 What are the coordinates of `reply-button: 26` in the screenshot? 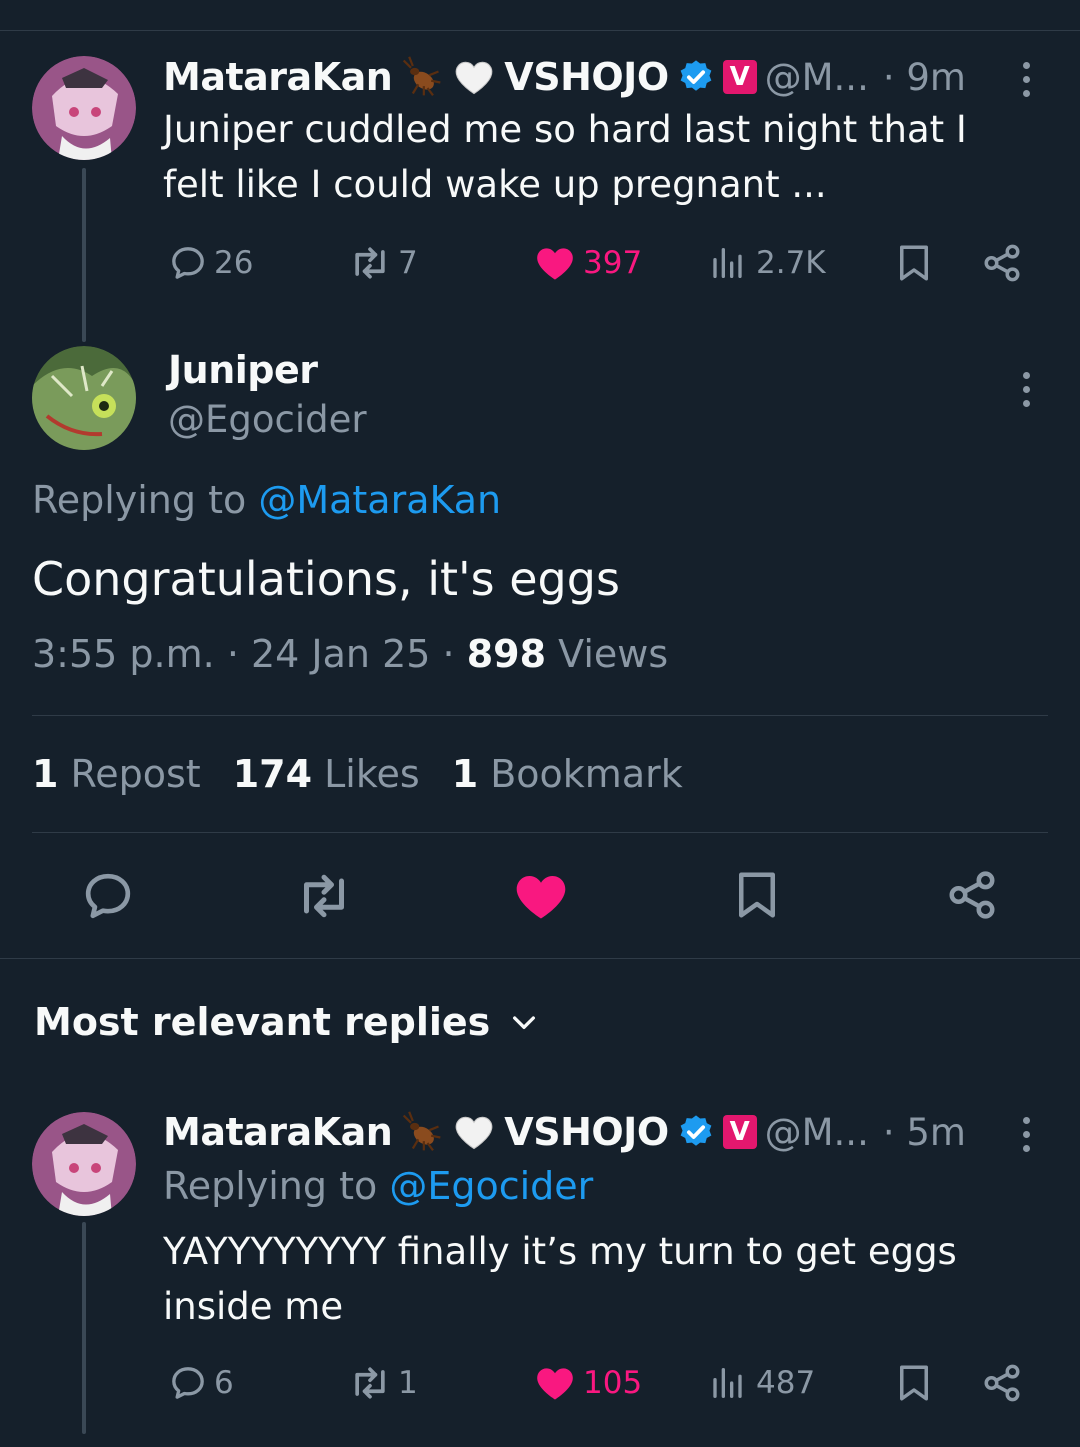 It's located at (210, 263).